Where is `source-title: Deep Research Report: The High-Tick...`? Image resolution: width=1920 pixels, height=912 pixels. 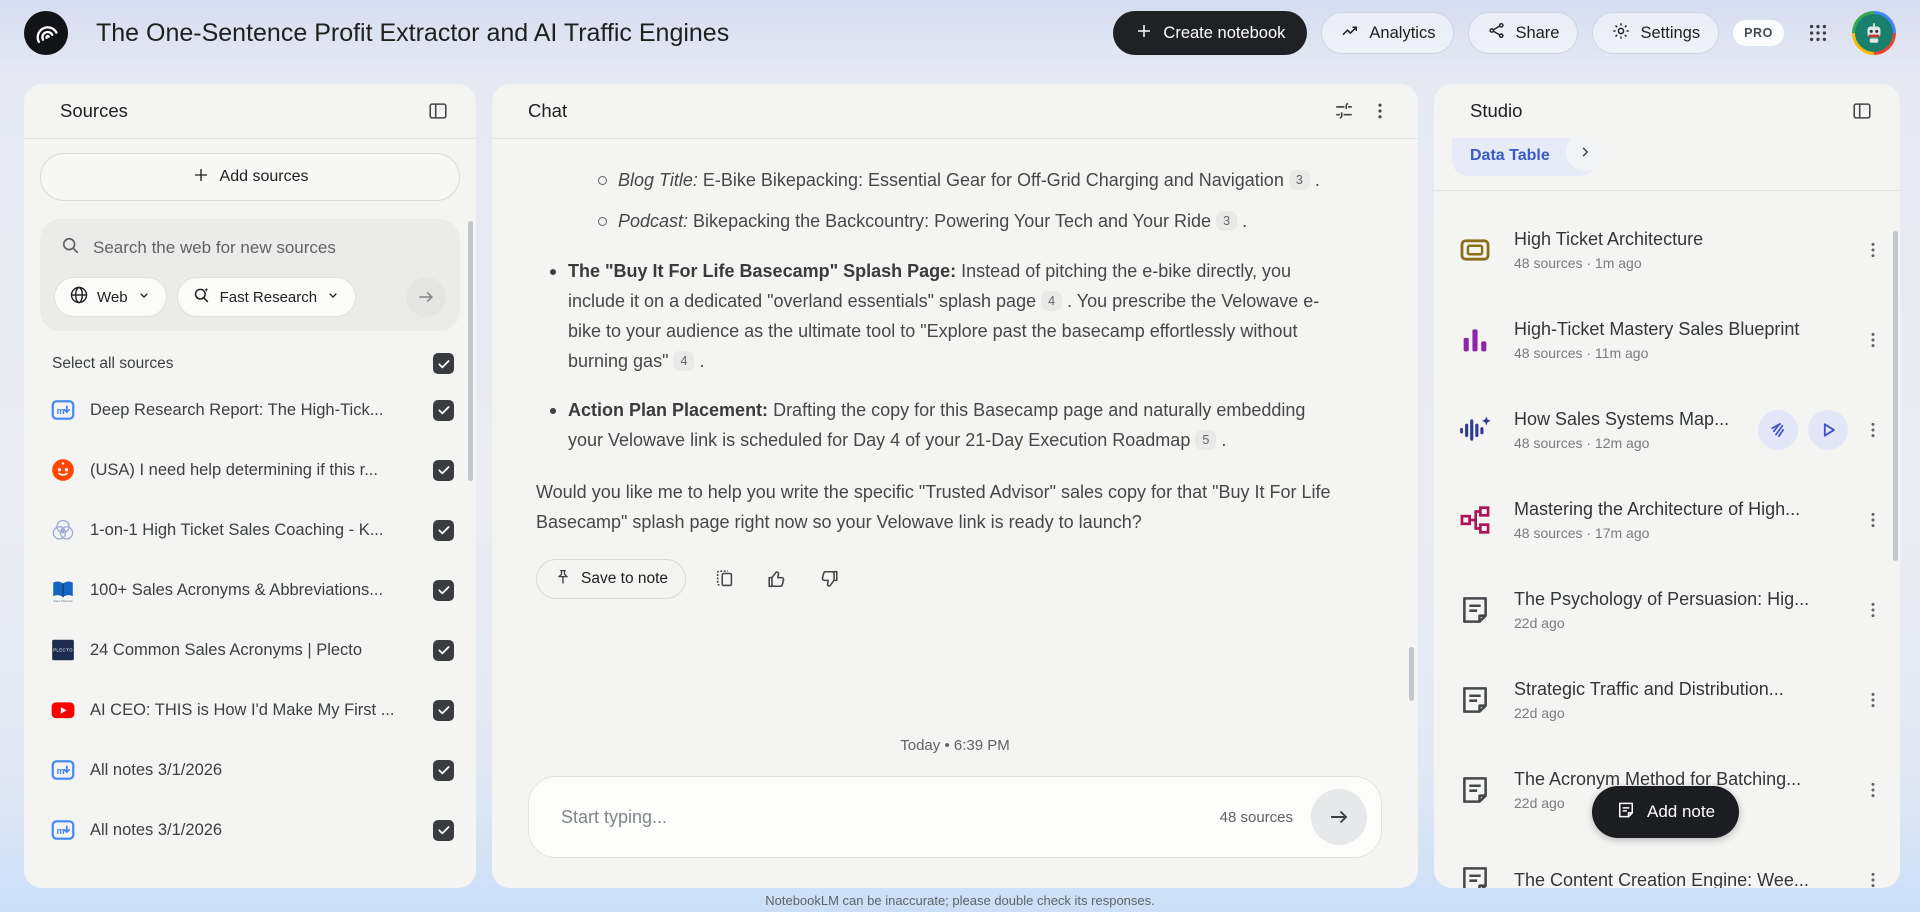
source-title: Deep Research Report: The High-Tick... is located at coordinates (237, 409).